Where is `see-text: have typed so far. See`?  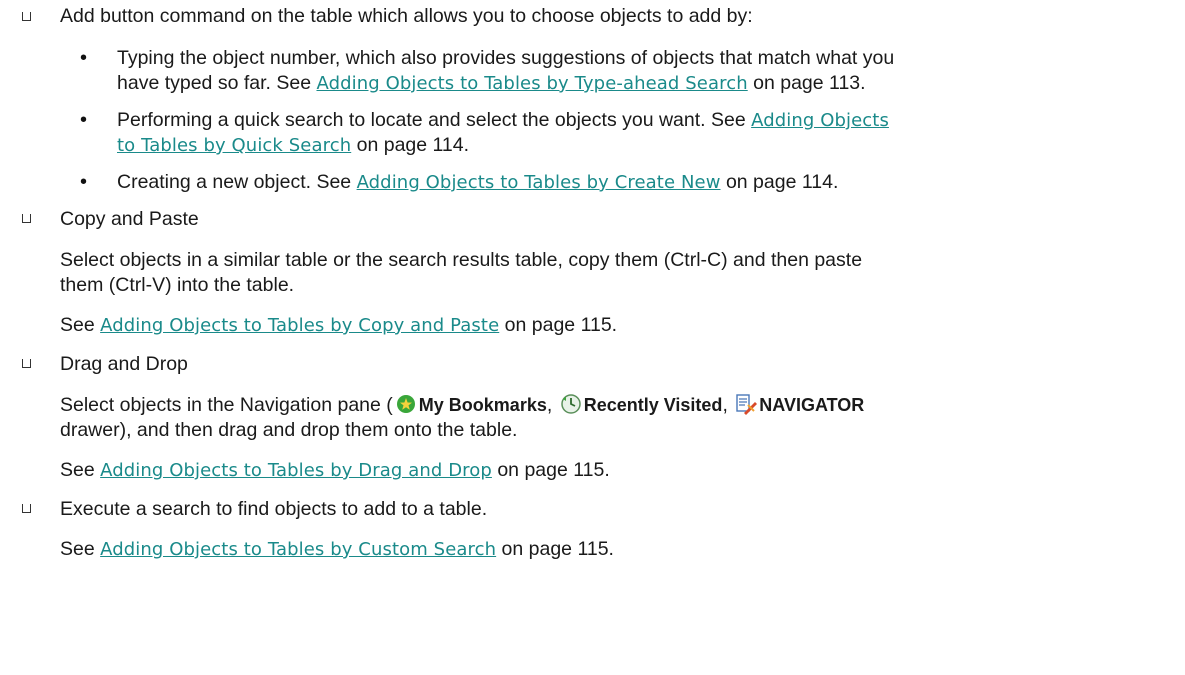 see-text: have typed so far. See is located at coordinates (217, 83).